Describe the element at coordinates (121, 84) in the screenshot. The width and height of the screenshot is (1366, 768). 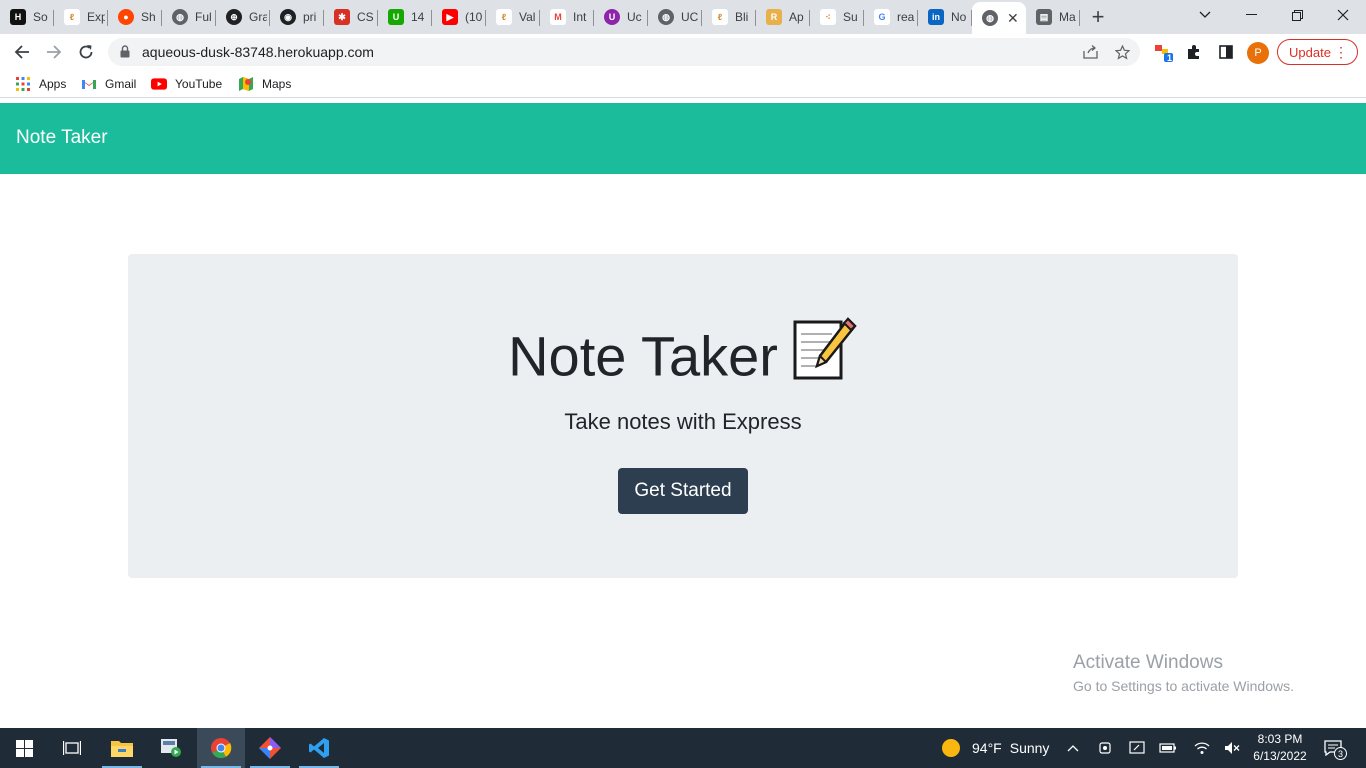
I see `bookmark-label: Gmail` at that location.